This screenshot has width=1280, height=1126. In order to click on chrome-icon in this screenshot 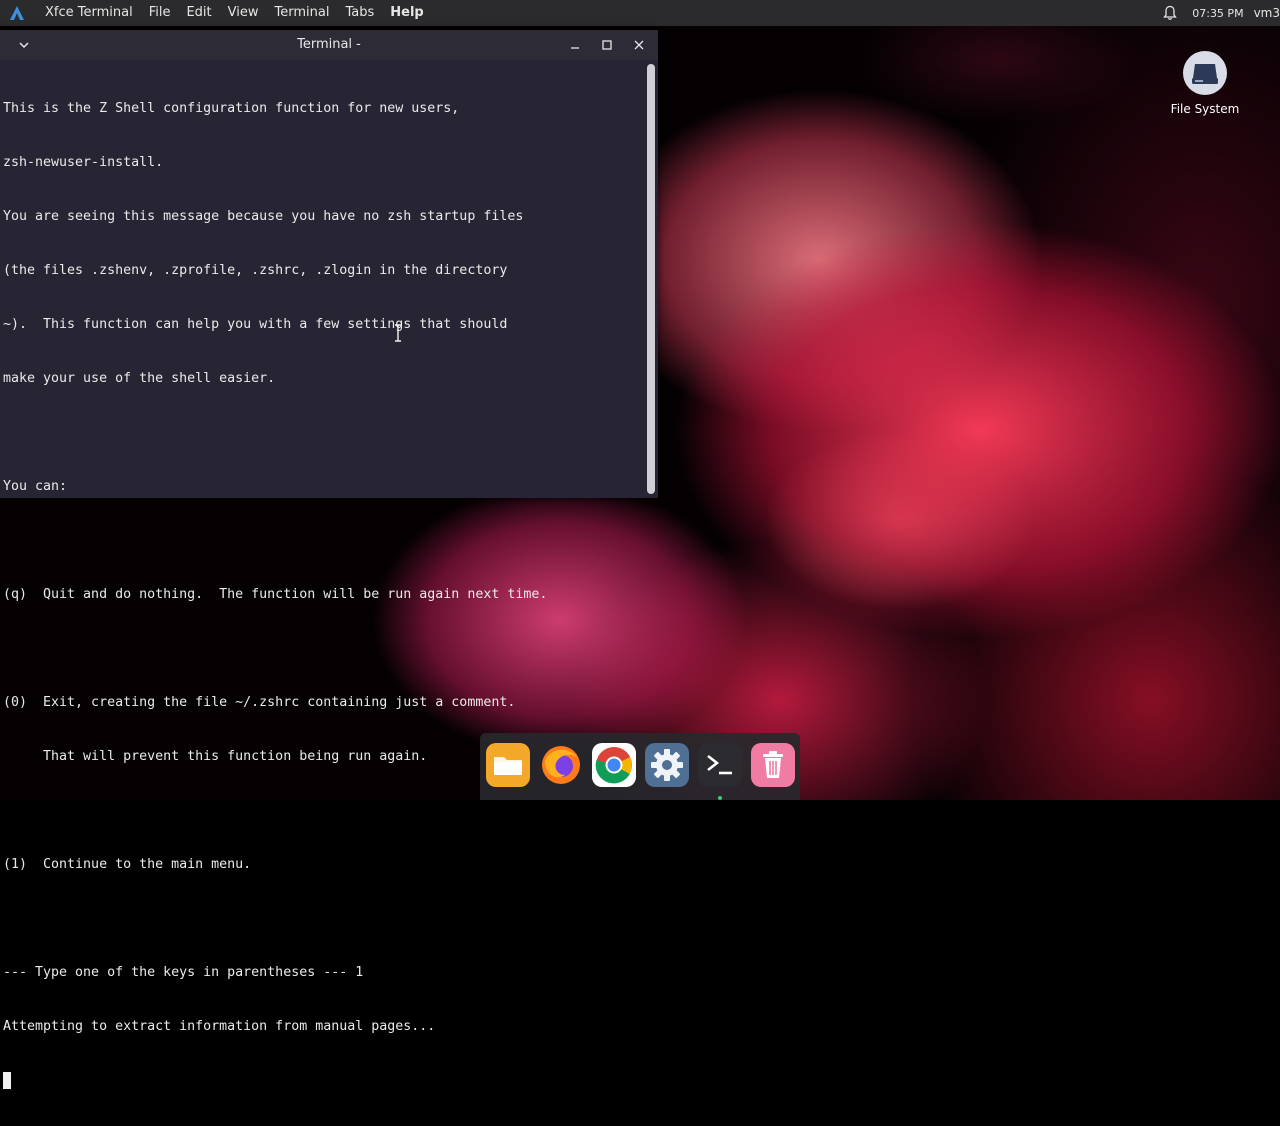, I will do `click(613, 766)`.